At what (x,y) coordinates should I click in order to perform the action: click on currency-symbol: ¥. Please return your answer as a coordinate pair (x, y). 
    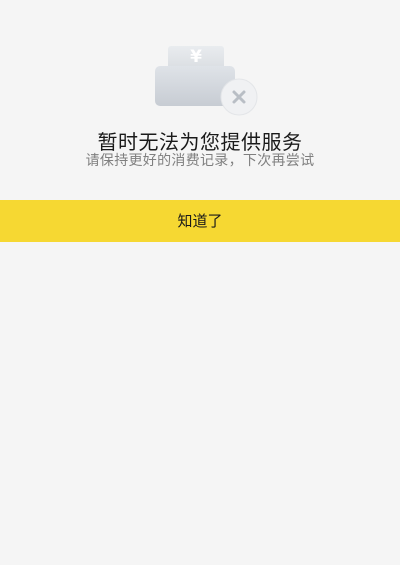
    Looking at the image, I should click on (196, 57).